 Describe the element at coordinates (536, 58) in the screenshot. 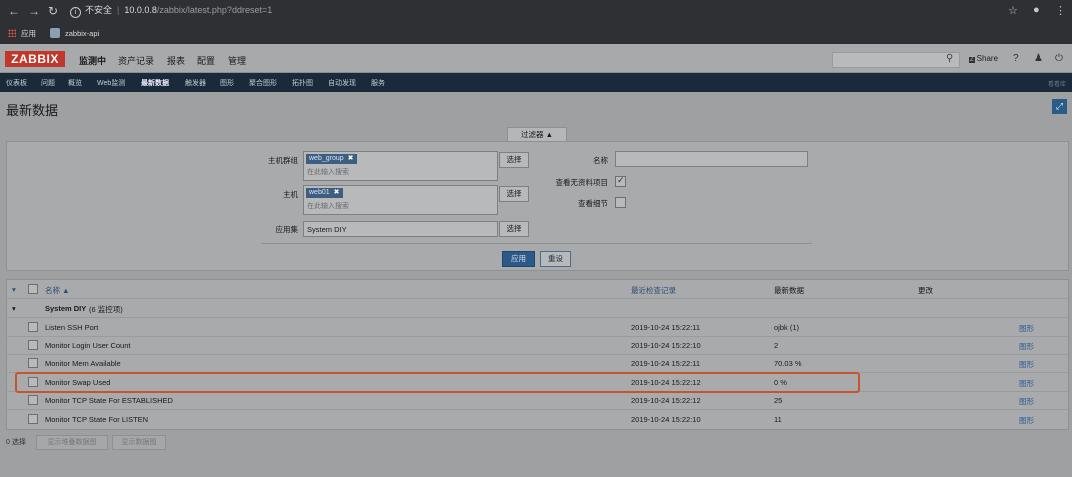

I see `zabbix-header: ZABBIX 监测中 资产记录 报表 配置 管理 ⚲ Z Share ? ♟ ⏻` at that location.